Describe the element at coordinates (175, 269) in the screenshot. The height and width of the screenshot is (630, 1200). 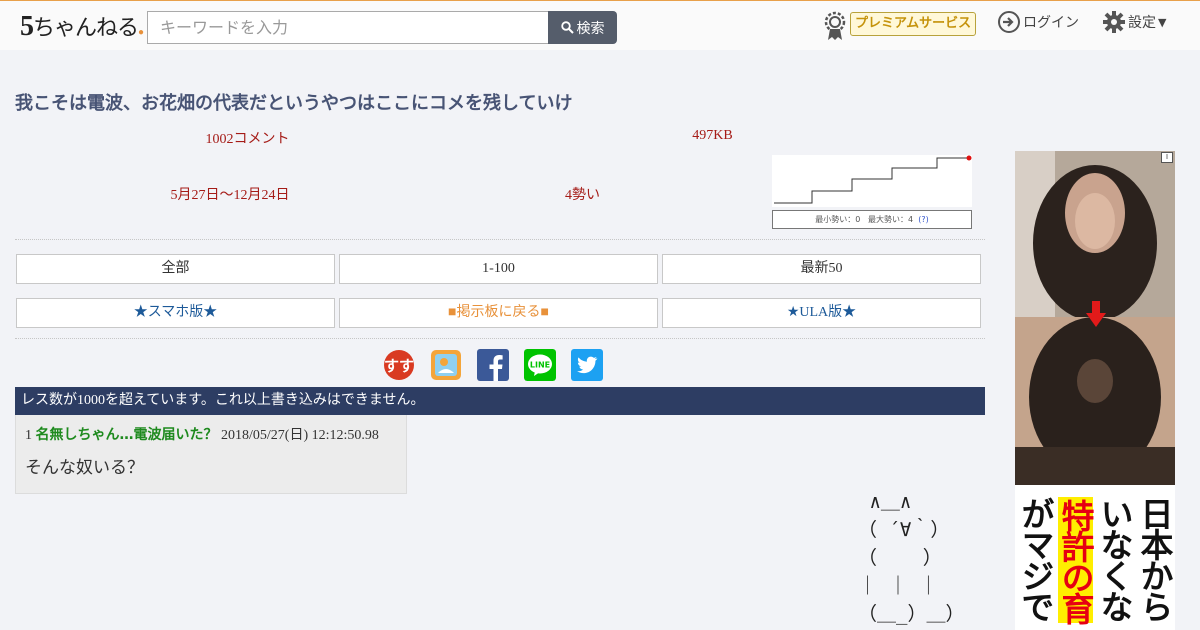
I see `show-all-button: 全部` at that location.